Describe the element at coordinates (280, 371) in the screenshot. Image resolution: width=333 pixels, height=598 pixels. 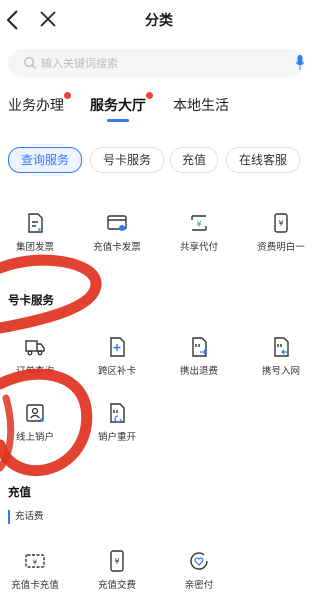
I see `item-label: 携号入网` at that location.